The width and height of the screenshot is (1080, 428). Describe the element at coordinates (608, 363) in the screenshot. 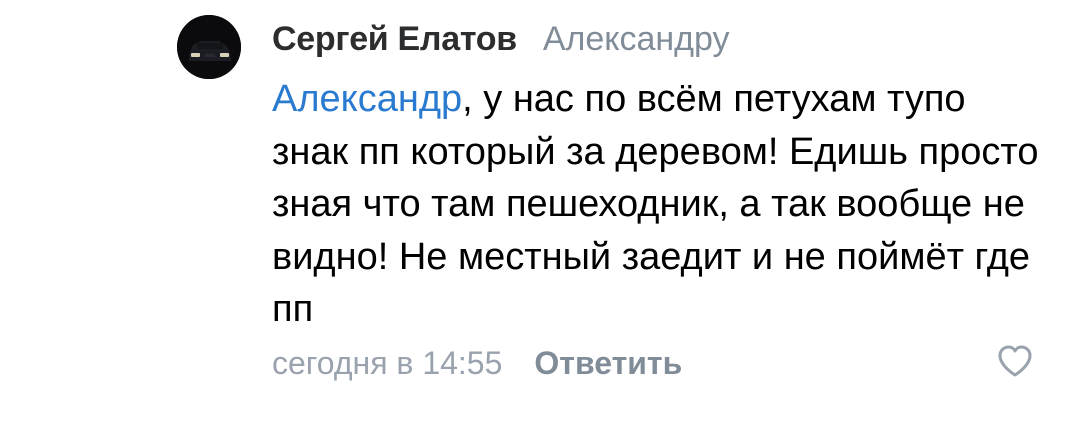

I see `reply-button: Ответить` at that location.